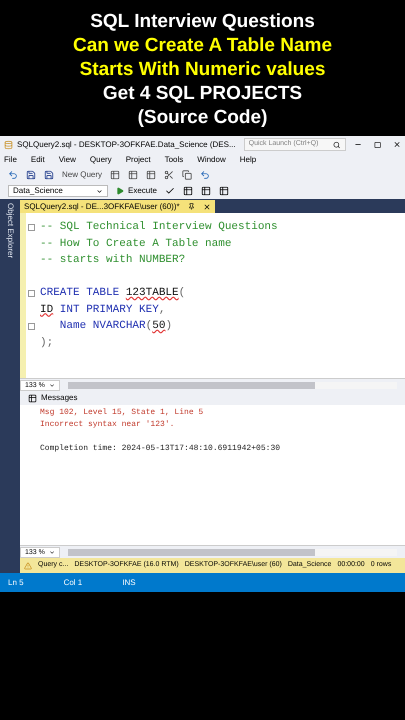 The width and height of the screenshot is (405, 720). Describe the element at coordinates (136, 191) in the screenshot. I see `execute-button: Execute` at that location.